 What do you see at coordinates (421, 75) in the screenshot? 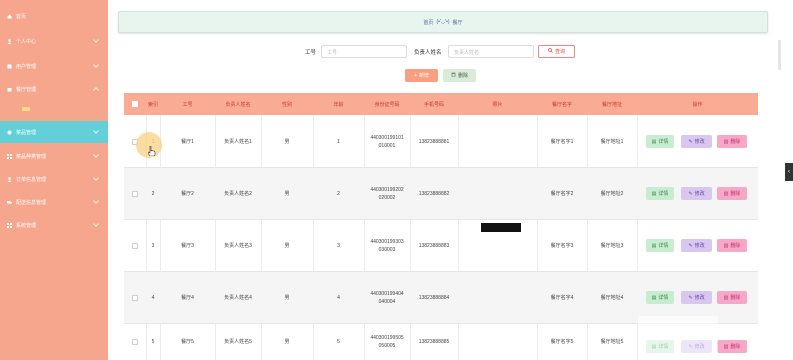
I see `add-button: + 新增` at bounding box center [421, 75].